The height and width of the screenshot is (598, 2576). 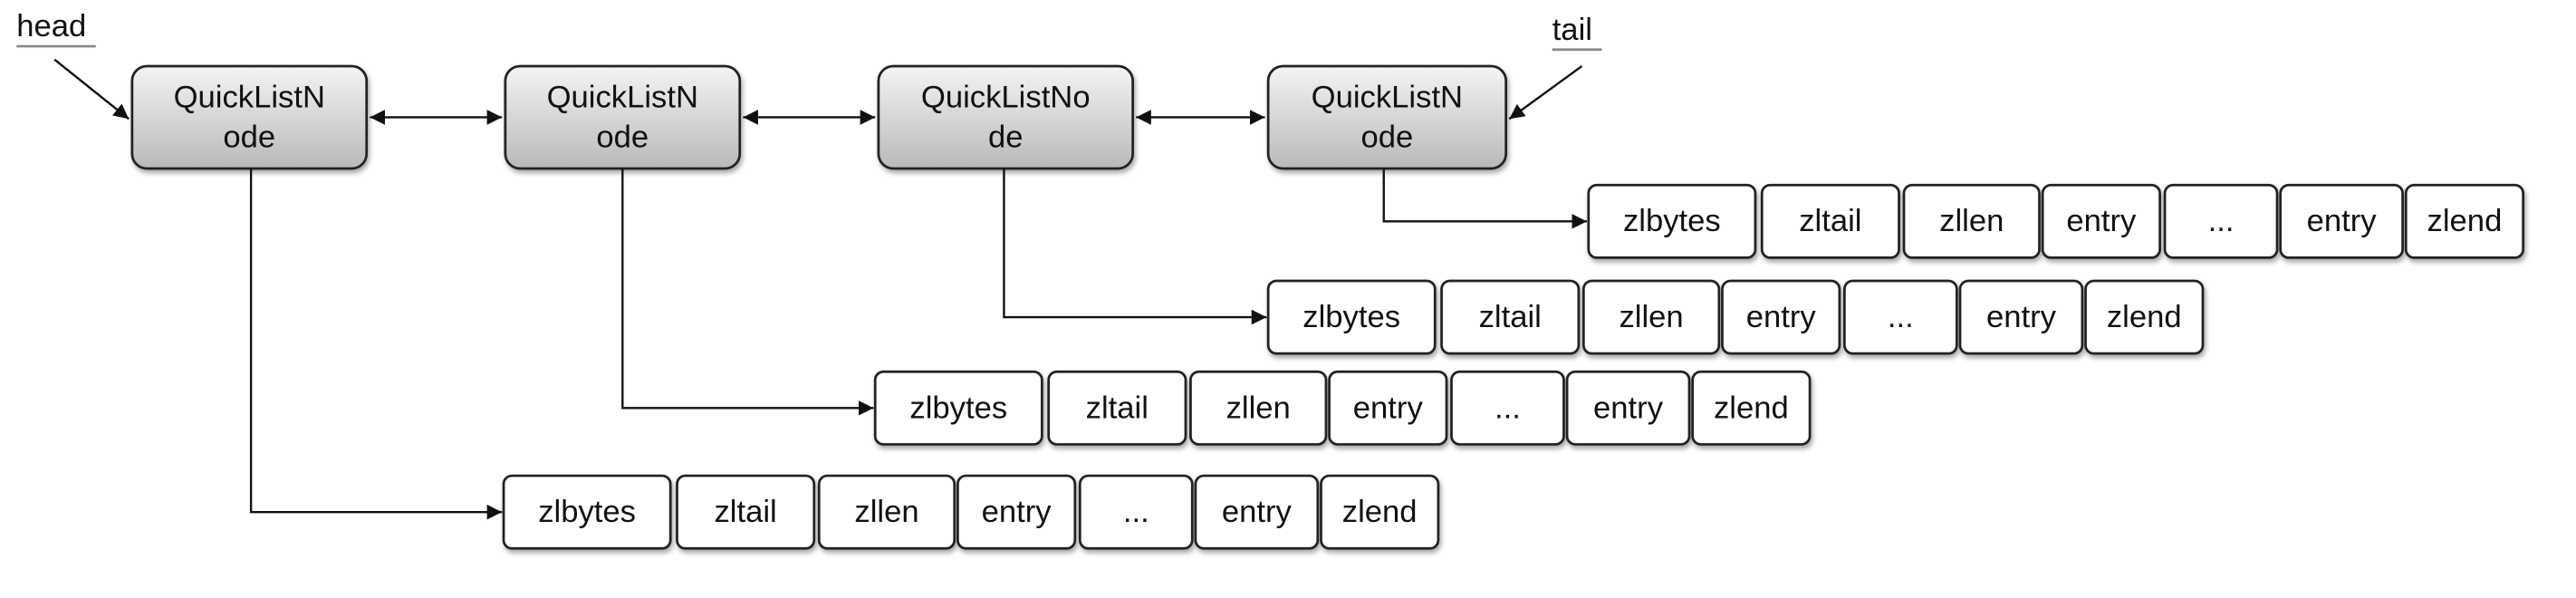 What do you see at coordinates (91, 89) in the screenshot?
I see `head-arrow` at bounding box center [91, 89].